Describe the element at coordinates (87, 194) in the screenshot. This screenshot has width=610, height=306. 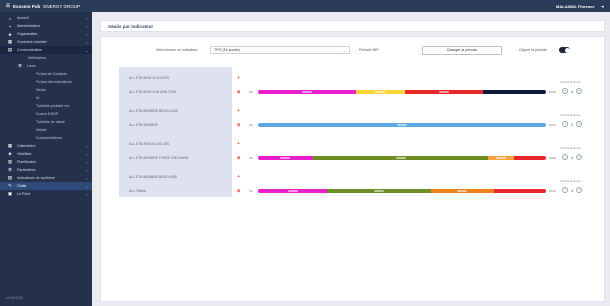
I see `chevron-icon: ‹` at that location.